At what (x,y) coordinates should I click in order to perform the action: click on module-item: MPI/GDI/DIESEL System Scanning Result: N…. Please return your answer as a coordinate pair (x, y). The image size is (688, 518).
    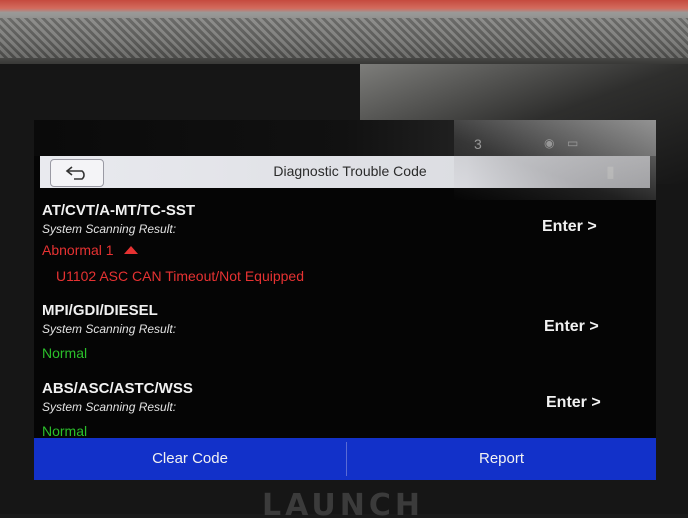
    Looking at the image, I should click on (345, 332).